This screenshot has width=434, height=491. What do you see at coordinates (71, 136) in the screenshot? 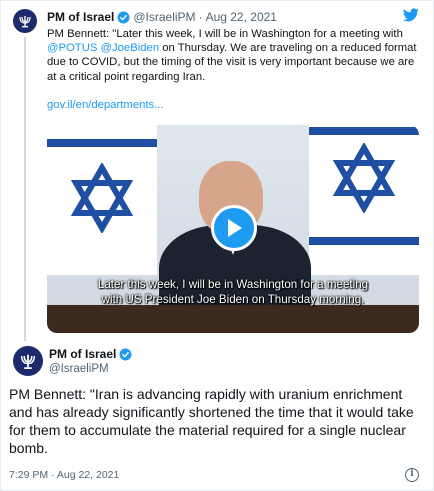
I see `gpo-watermark: GPO` at bounding box center [71, 136].